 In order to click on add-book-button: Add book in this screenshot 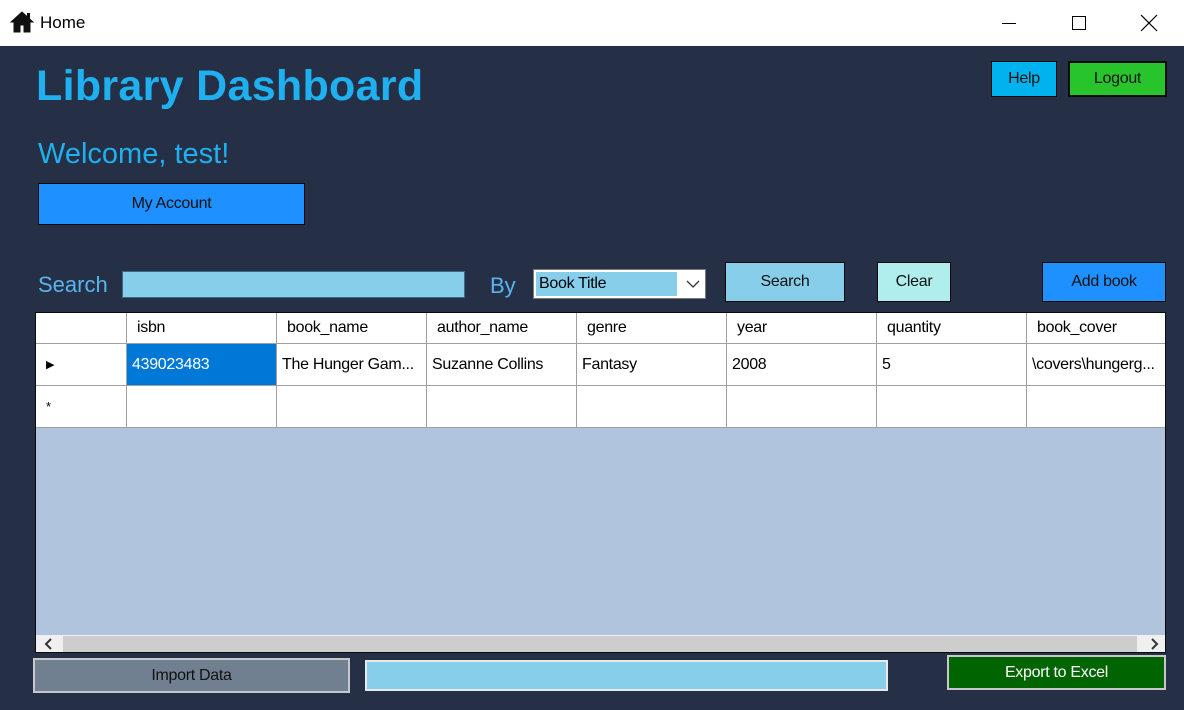, I will do `click(1104, 282)`.